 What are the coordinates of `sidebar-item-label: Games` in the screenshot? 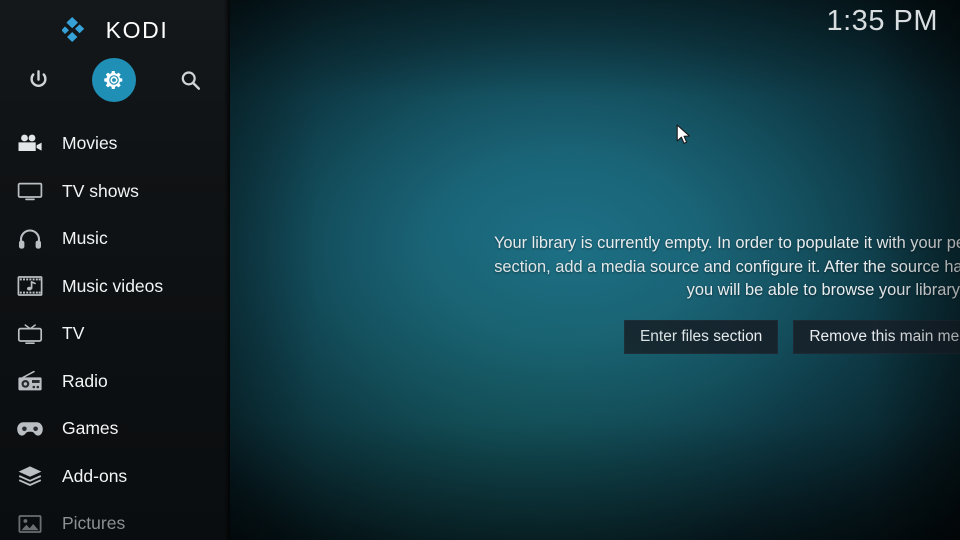 It's located at (90, 428).